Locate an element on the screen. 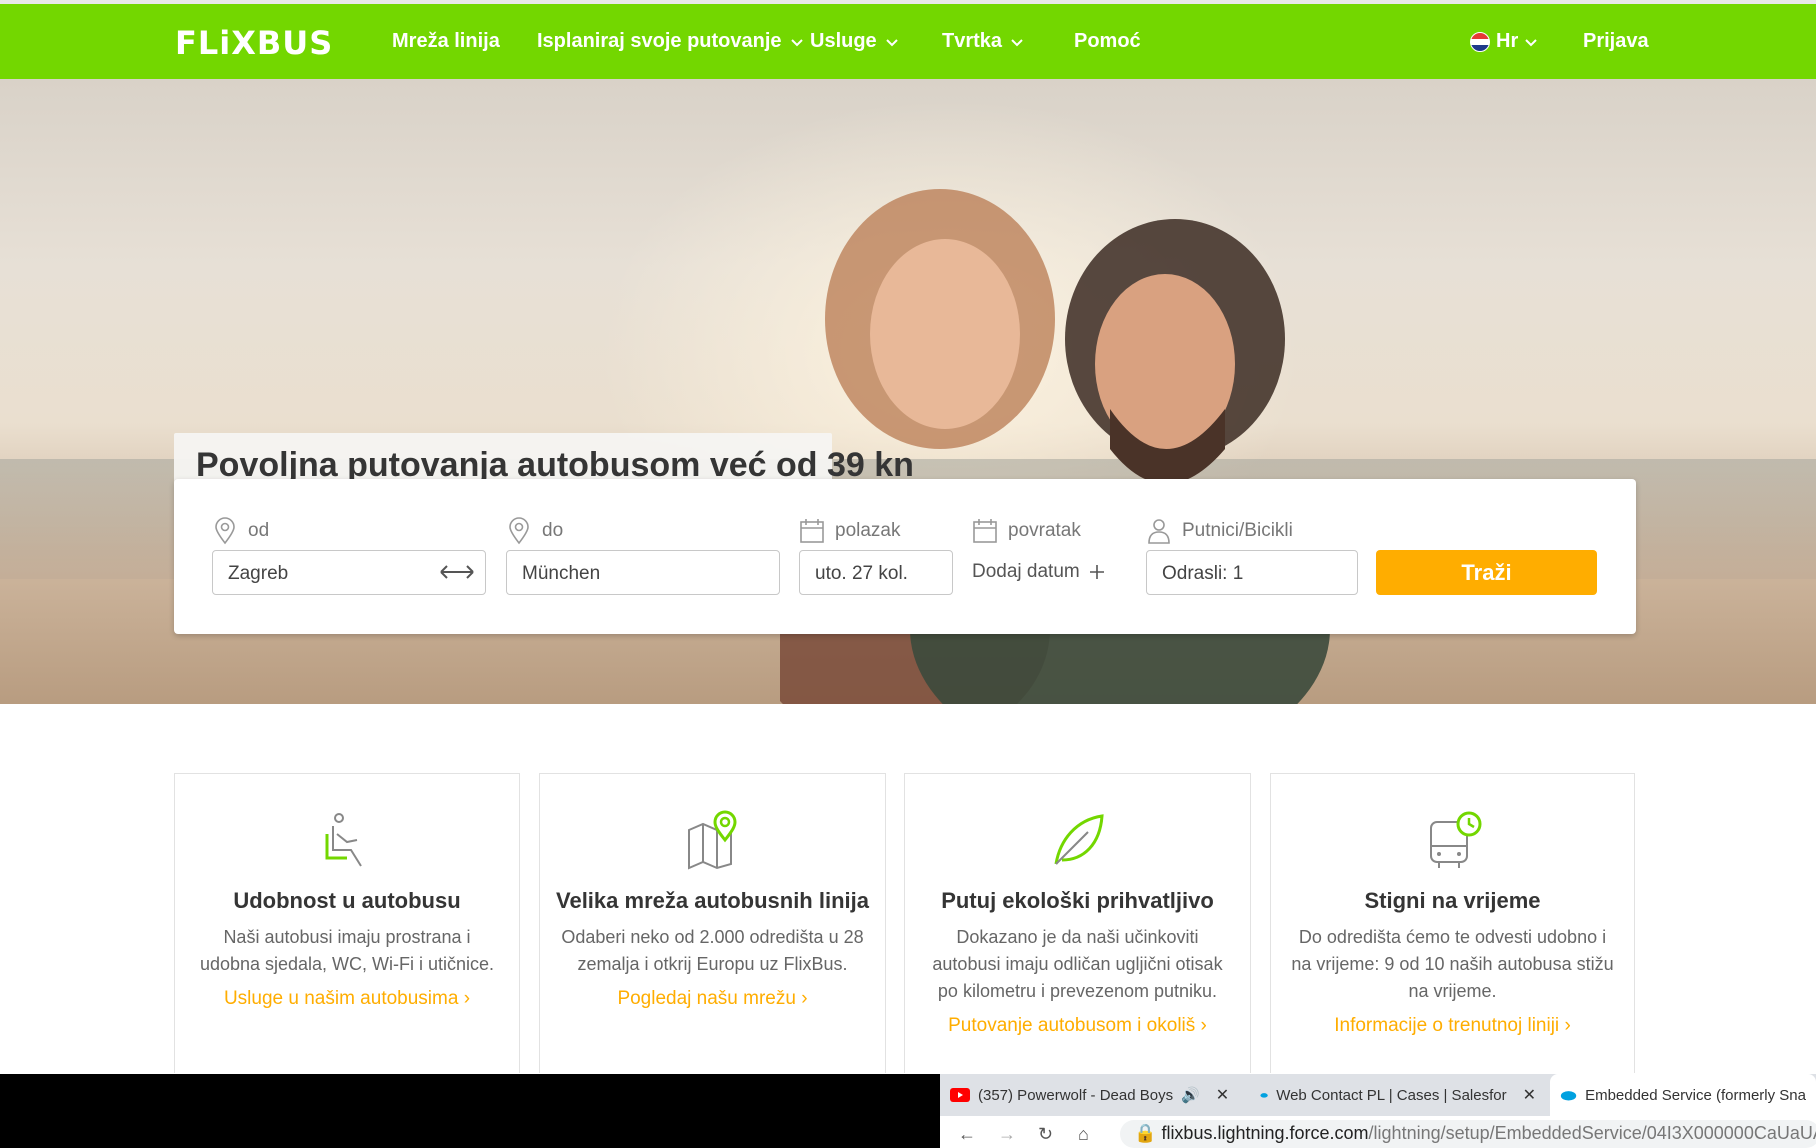  nav-item-company: Tvrtka is located at coordinates (983, 41).